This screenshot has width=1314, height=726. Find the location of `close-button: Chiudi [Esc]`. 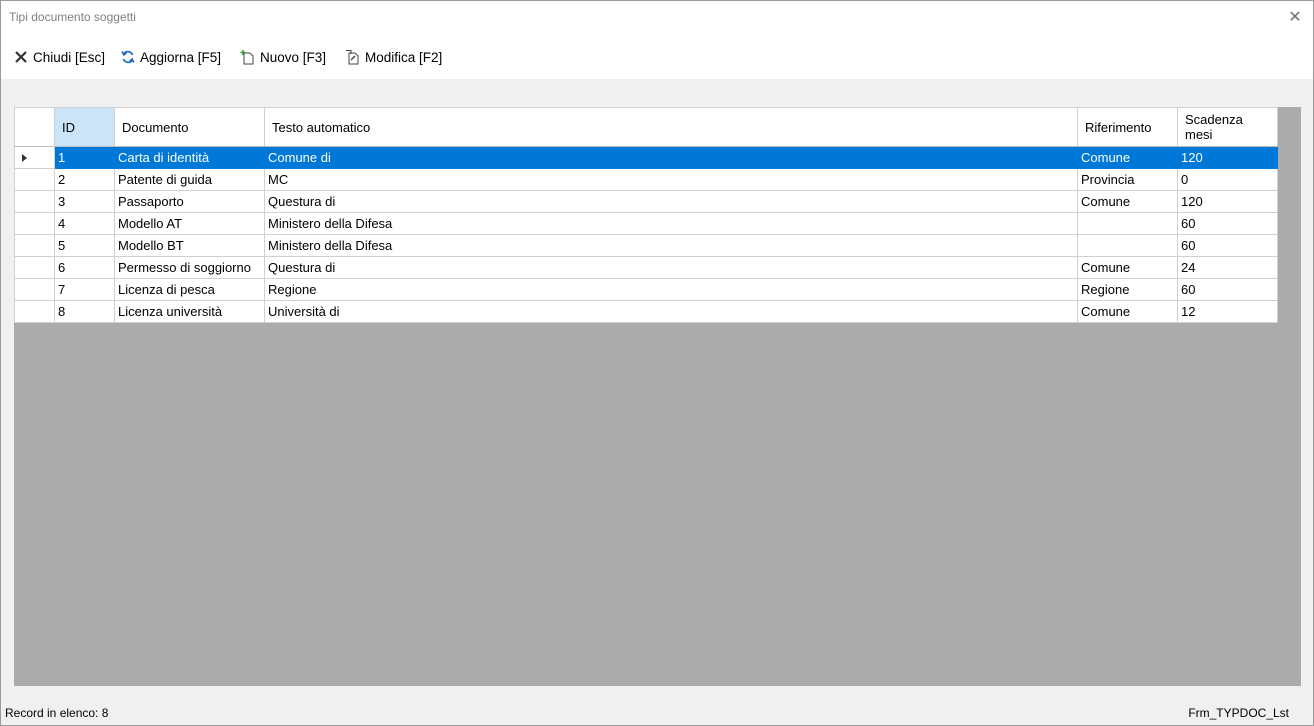

close-button: Chiudi [Esc] is located at coordinates (59, 57).